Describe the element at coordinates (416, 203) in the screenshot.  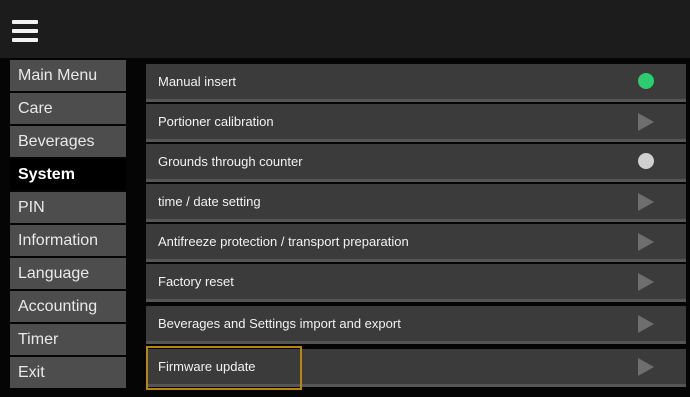
I see `row-time-date-setting: time / date setting` at that location.